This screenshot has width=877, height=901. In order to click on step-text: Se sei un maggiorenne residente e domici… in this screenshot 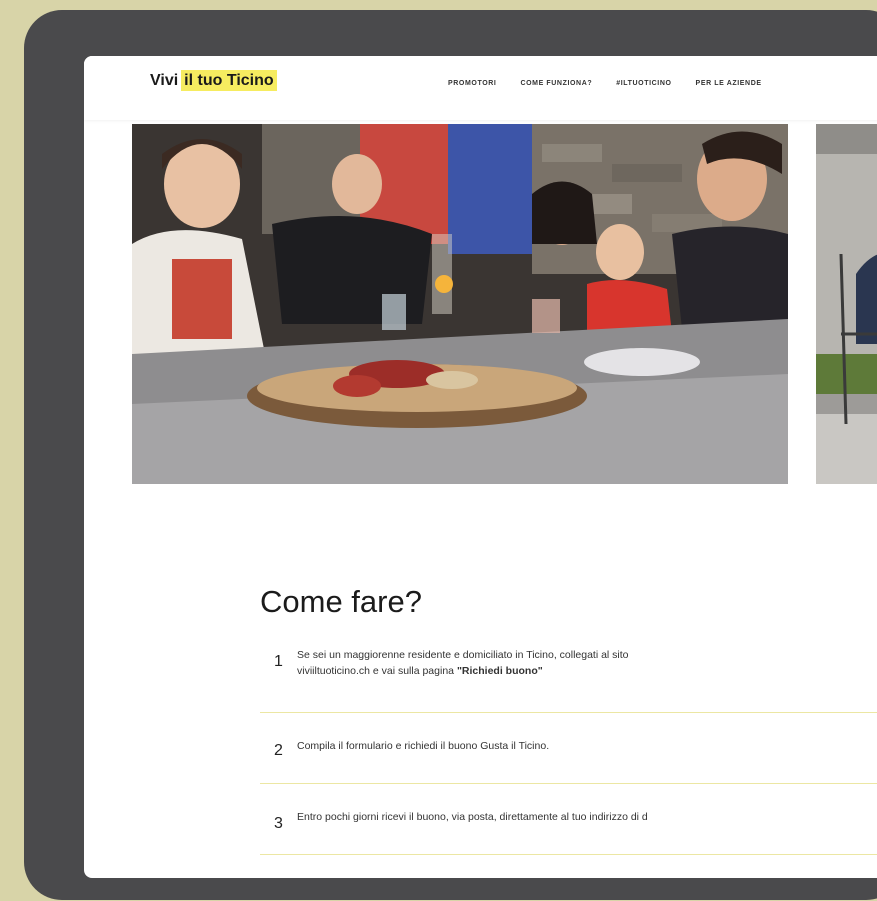, I will do `click(463, 664)`.